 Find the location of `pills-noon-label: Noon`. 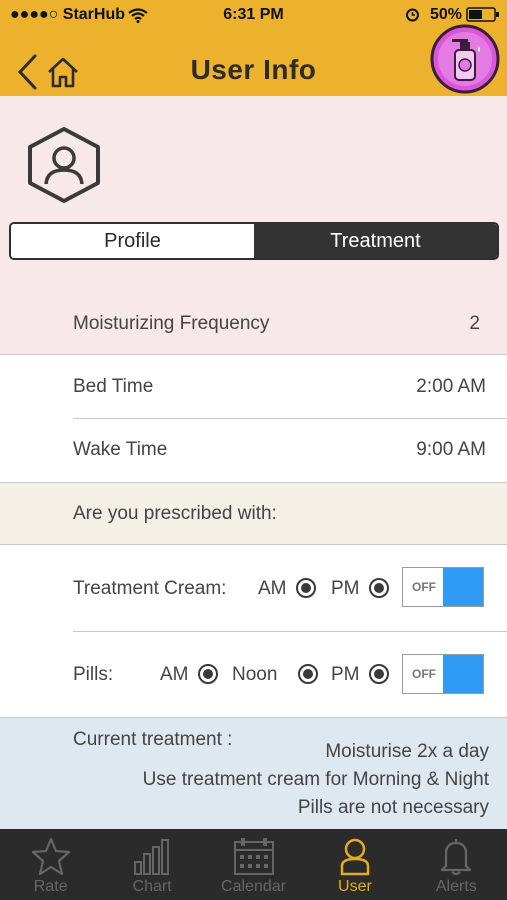

pills-noon-label: Noon is located at coordinates (255, 674).